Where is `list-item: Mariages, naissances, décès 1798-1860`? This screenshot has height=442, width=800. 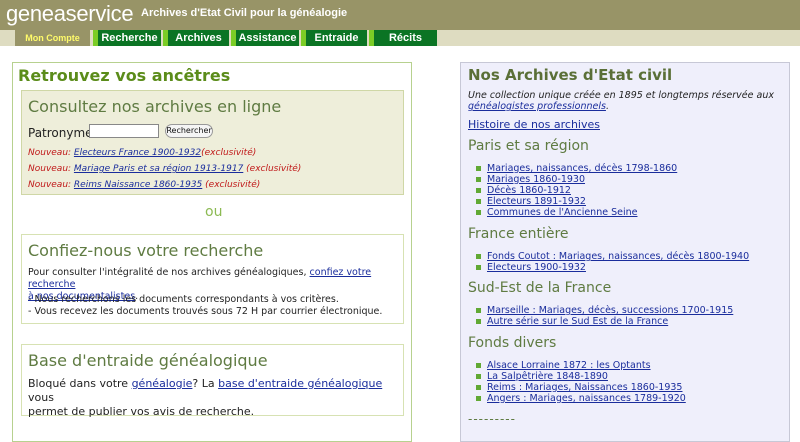
list-item: Mariages, naissances, décès 1798-1860 is located at coordinates (576, 168).